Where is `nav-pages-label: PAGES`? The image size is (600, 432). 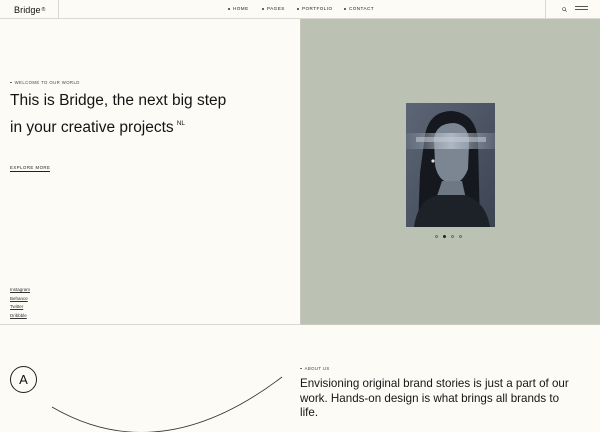 nav-pages-label: PAGES is located at coordinates (276, 8).